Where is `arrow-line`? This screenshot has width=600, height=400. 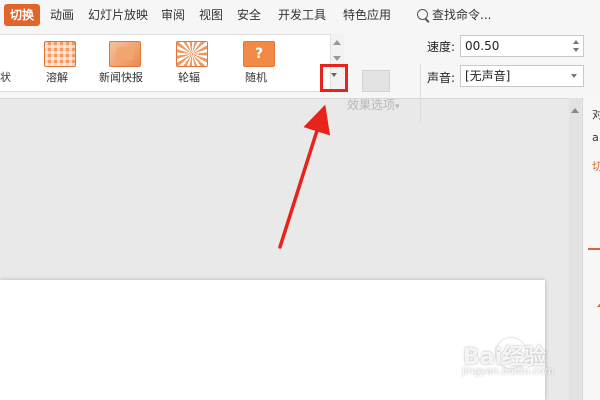
arrow-line is located at coordinates (304, 176).